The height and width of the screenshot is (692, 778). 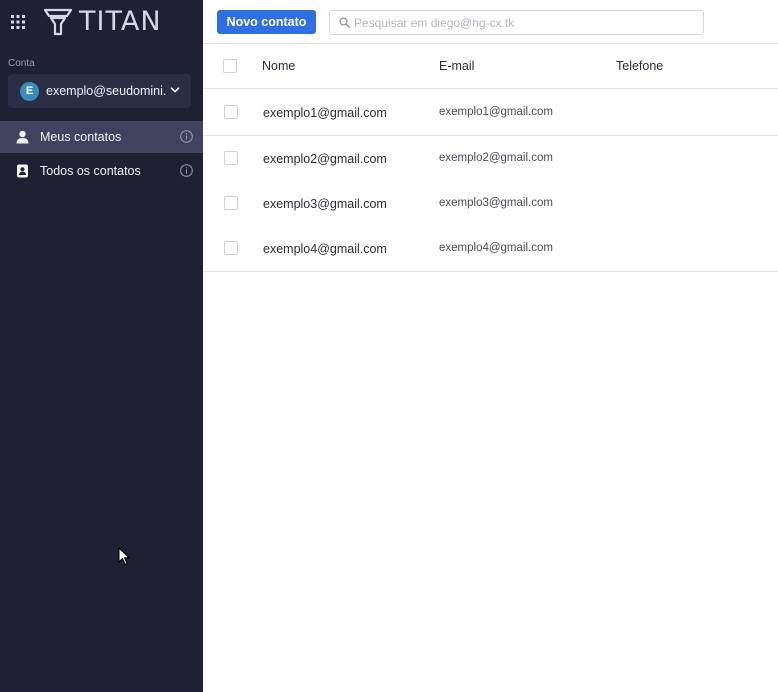 What do you see at coordinates (639, 66) in the screenshot?
I see `column-header-telefone: Telefone` at bounding box center [639, 66].